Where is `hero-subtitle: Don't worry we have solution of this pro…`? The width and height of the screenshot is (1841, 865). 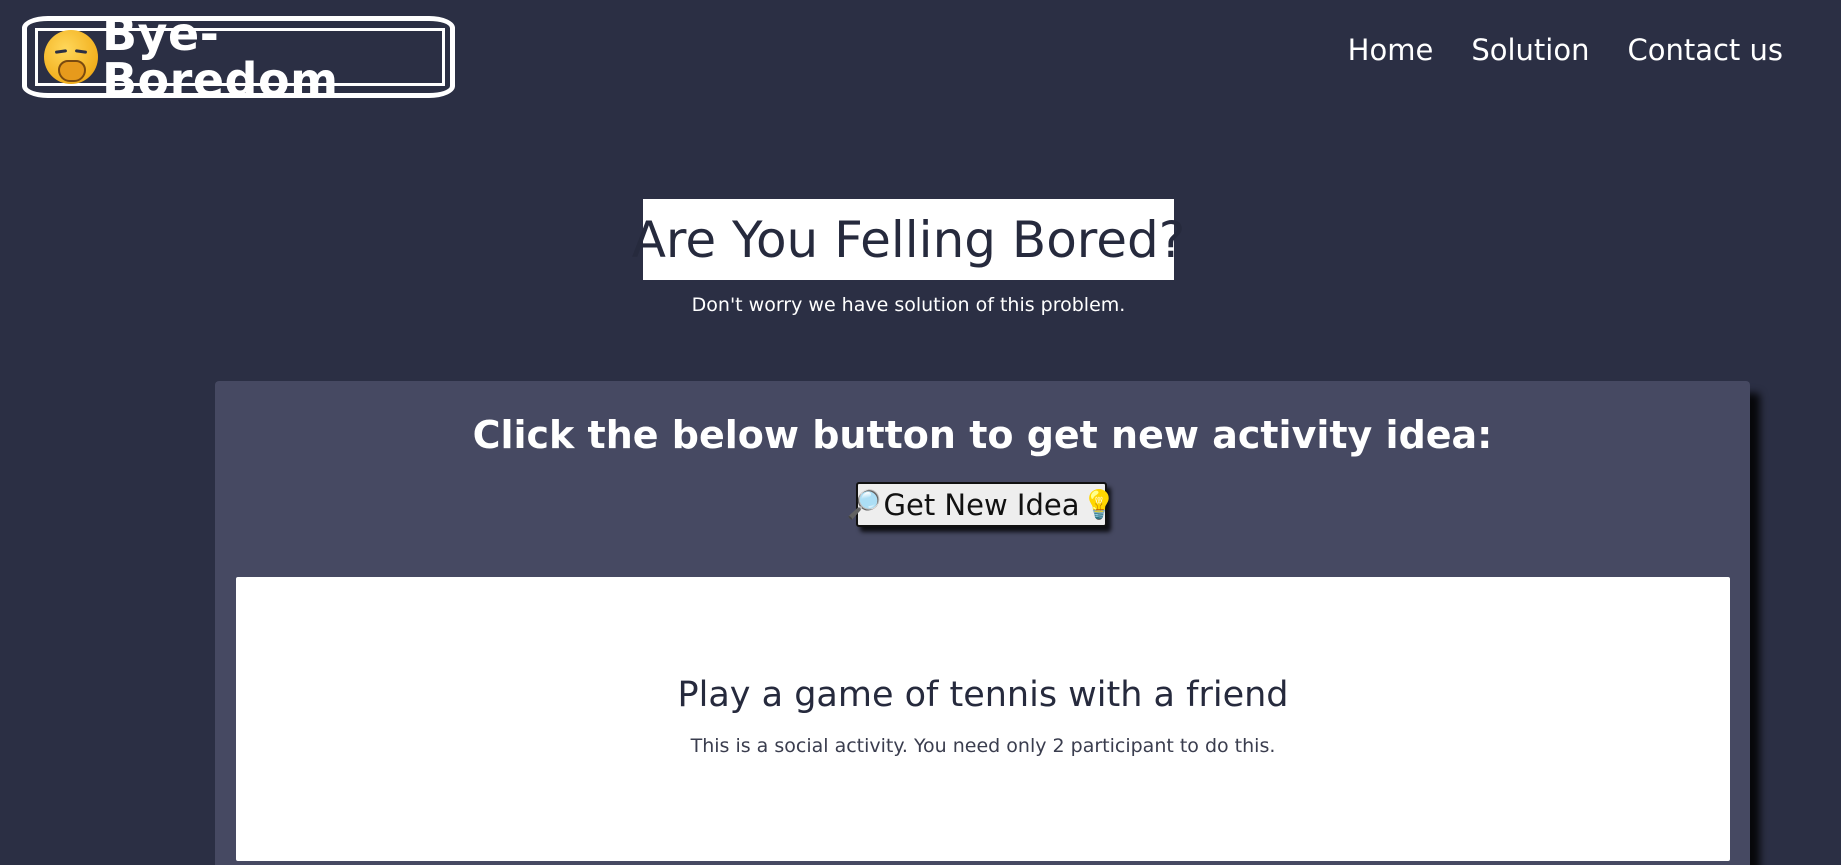 hero-subtitle: Don't worry we have solution of this pro… is located at coordinates (908, 305).